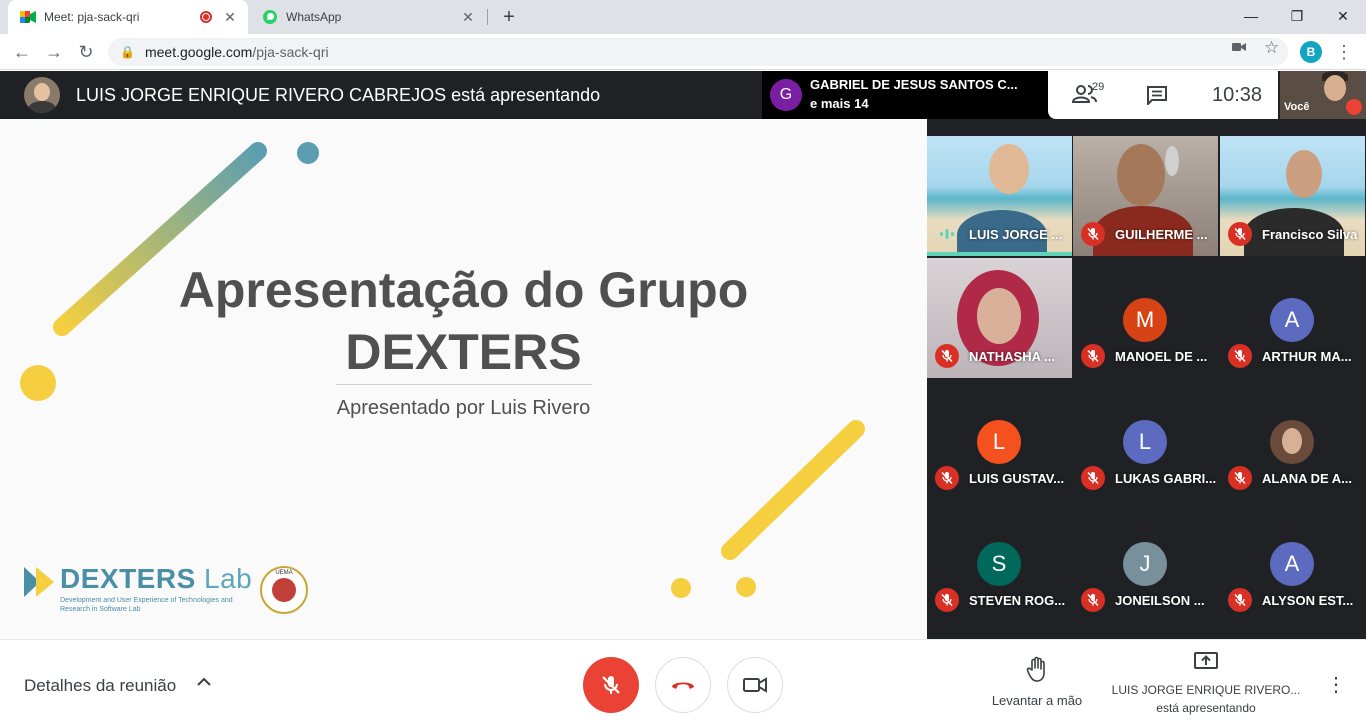 The image size is (1366, 728). I want to click on slide-subtitle: Apresentado por Luis Rivero, so click(463, 408).